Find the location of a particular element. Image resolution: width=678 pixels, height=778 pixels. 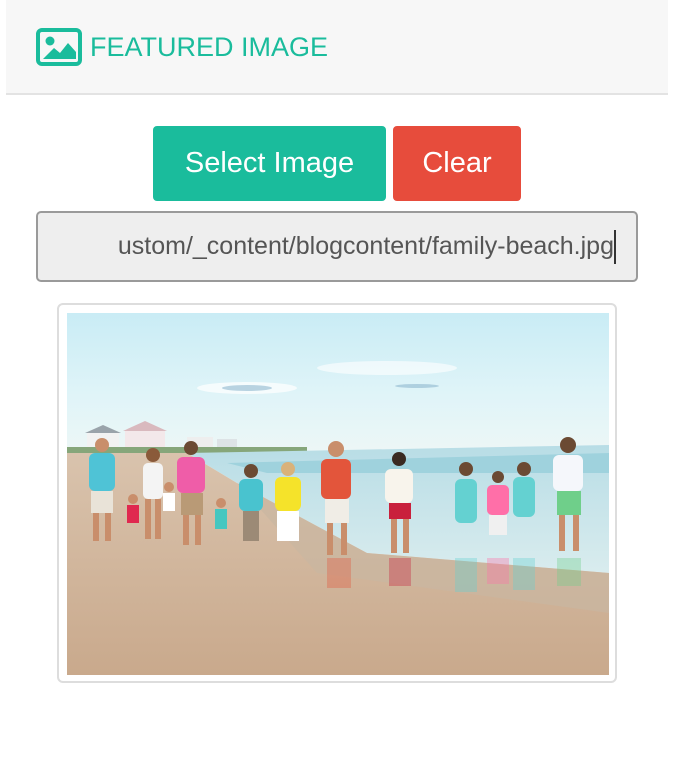

text-caret is located at coordinates (615, 247).